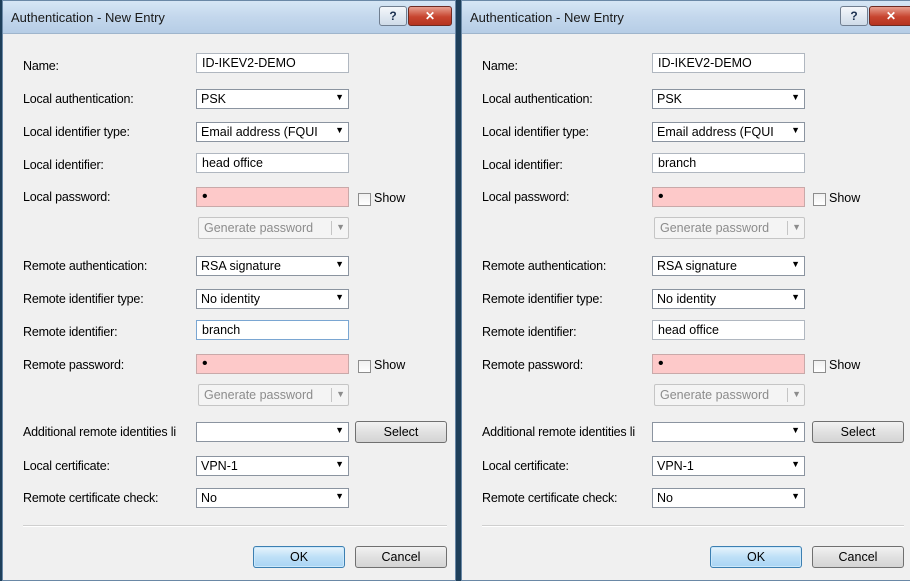  Describe the element at coordinates (272, 330) in the screenshot. I see `remote-id-field: branch` at that location.